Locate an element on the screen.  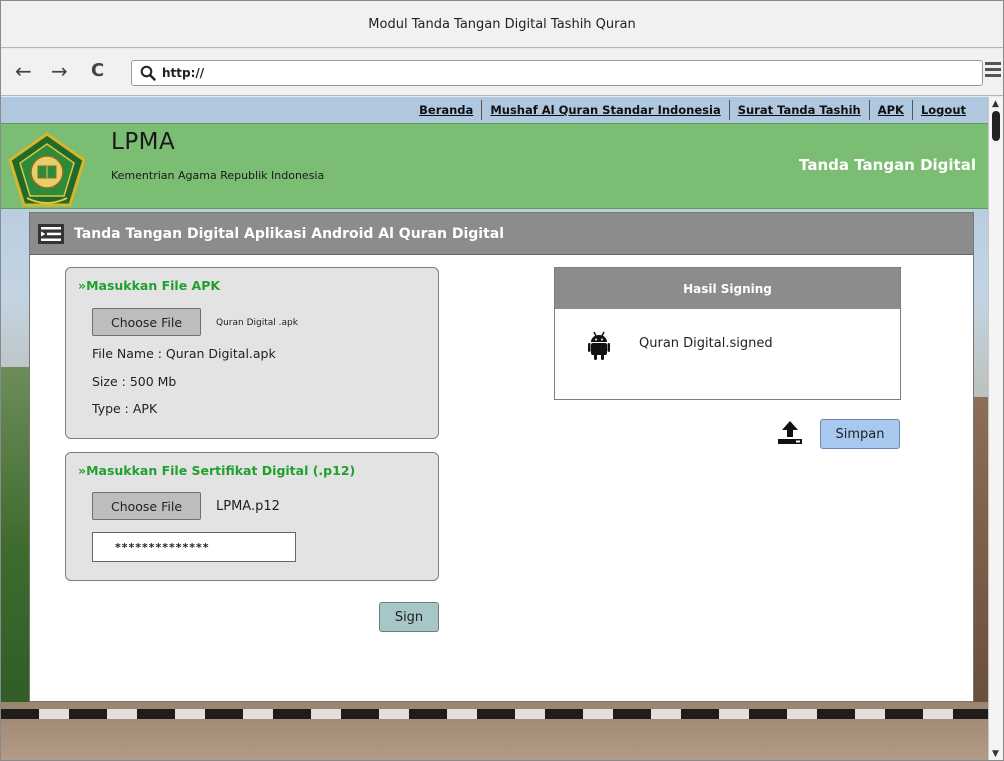
upload-icon is located at coordinates (790, 432).